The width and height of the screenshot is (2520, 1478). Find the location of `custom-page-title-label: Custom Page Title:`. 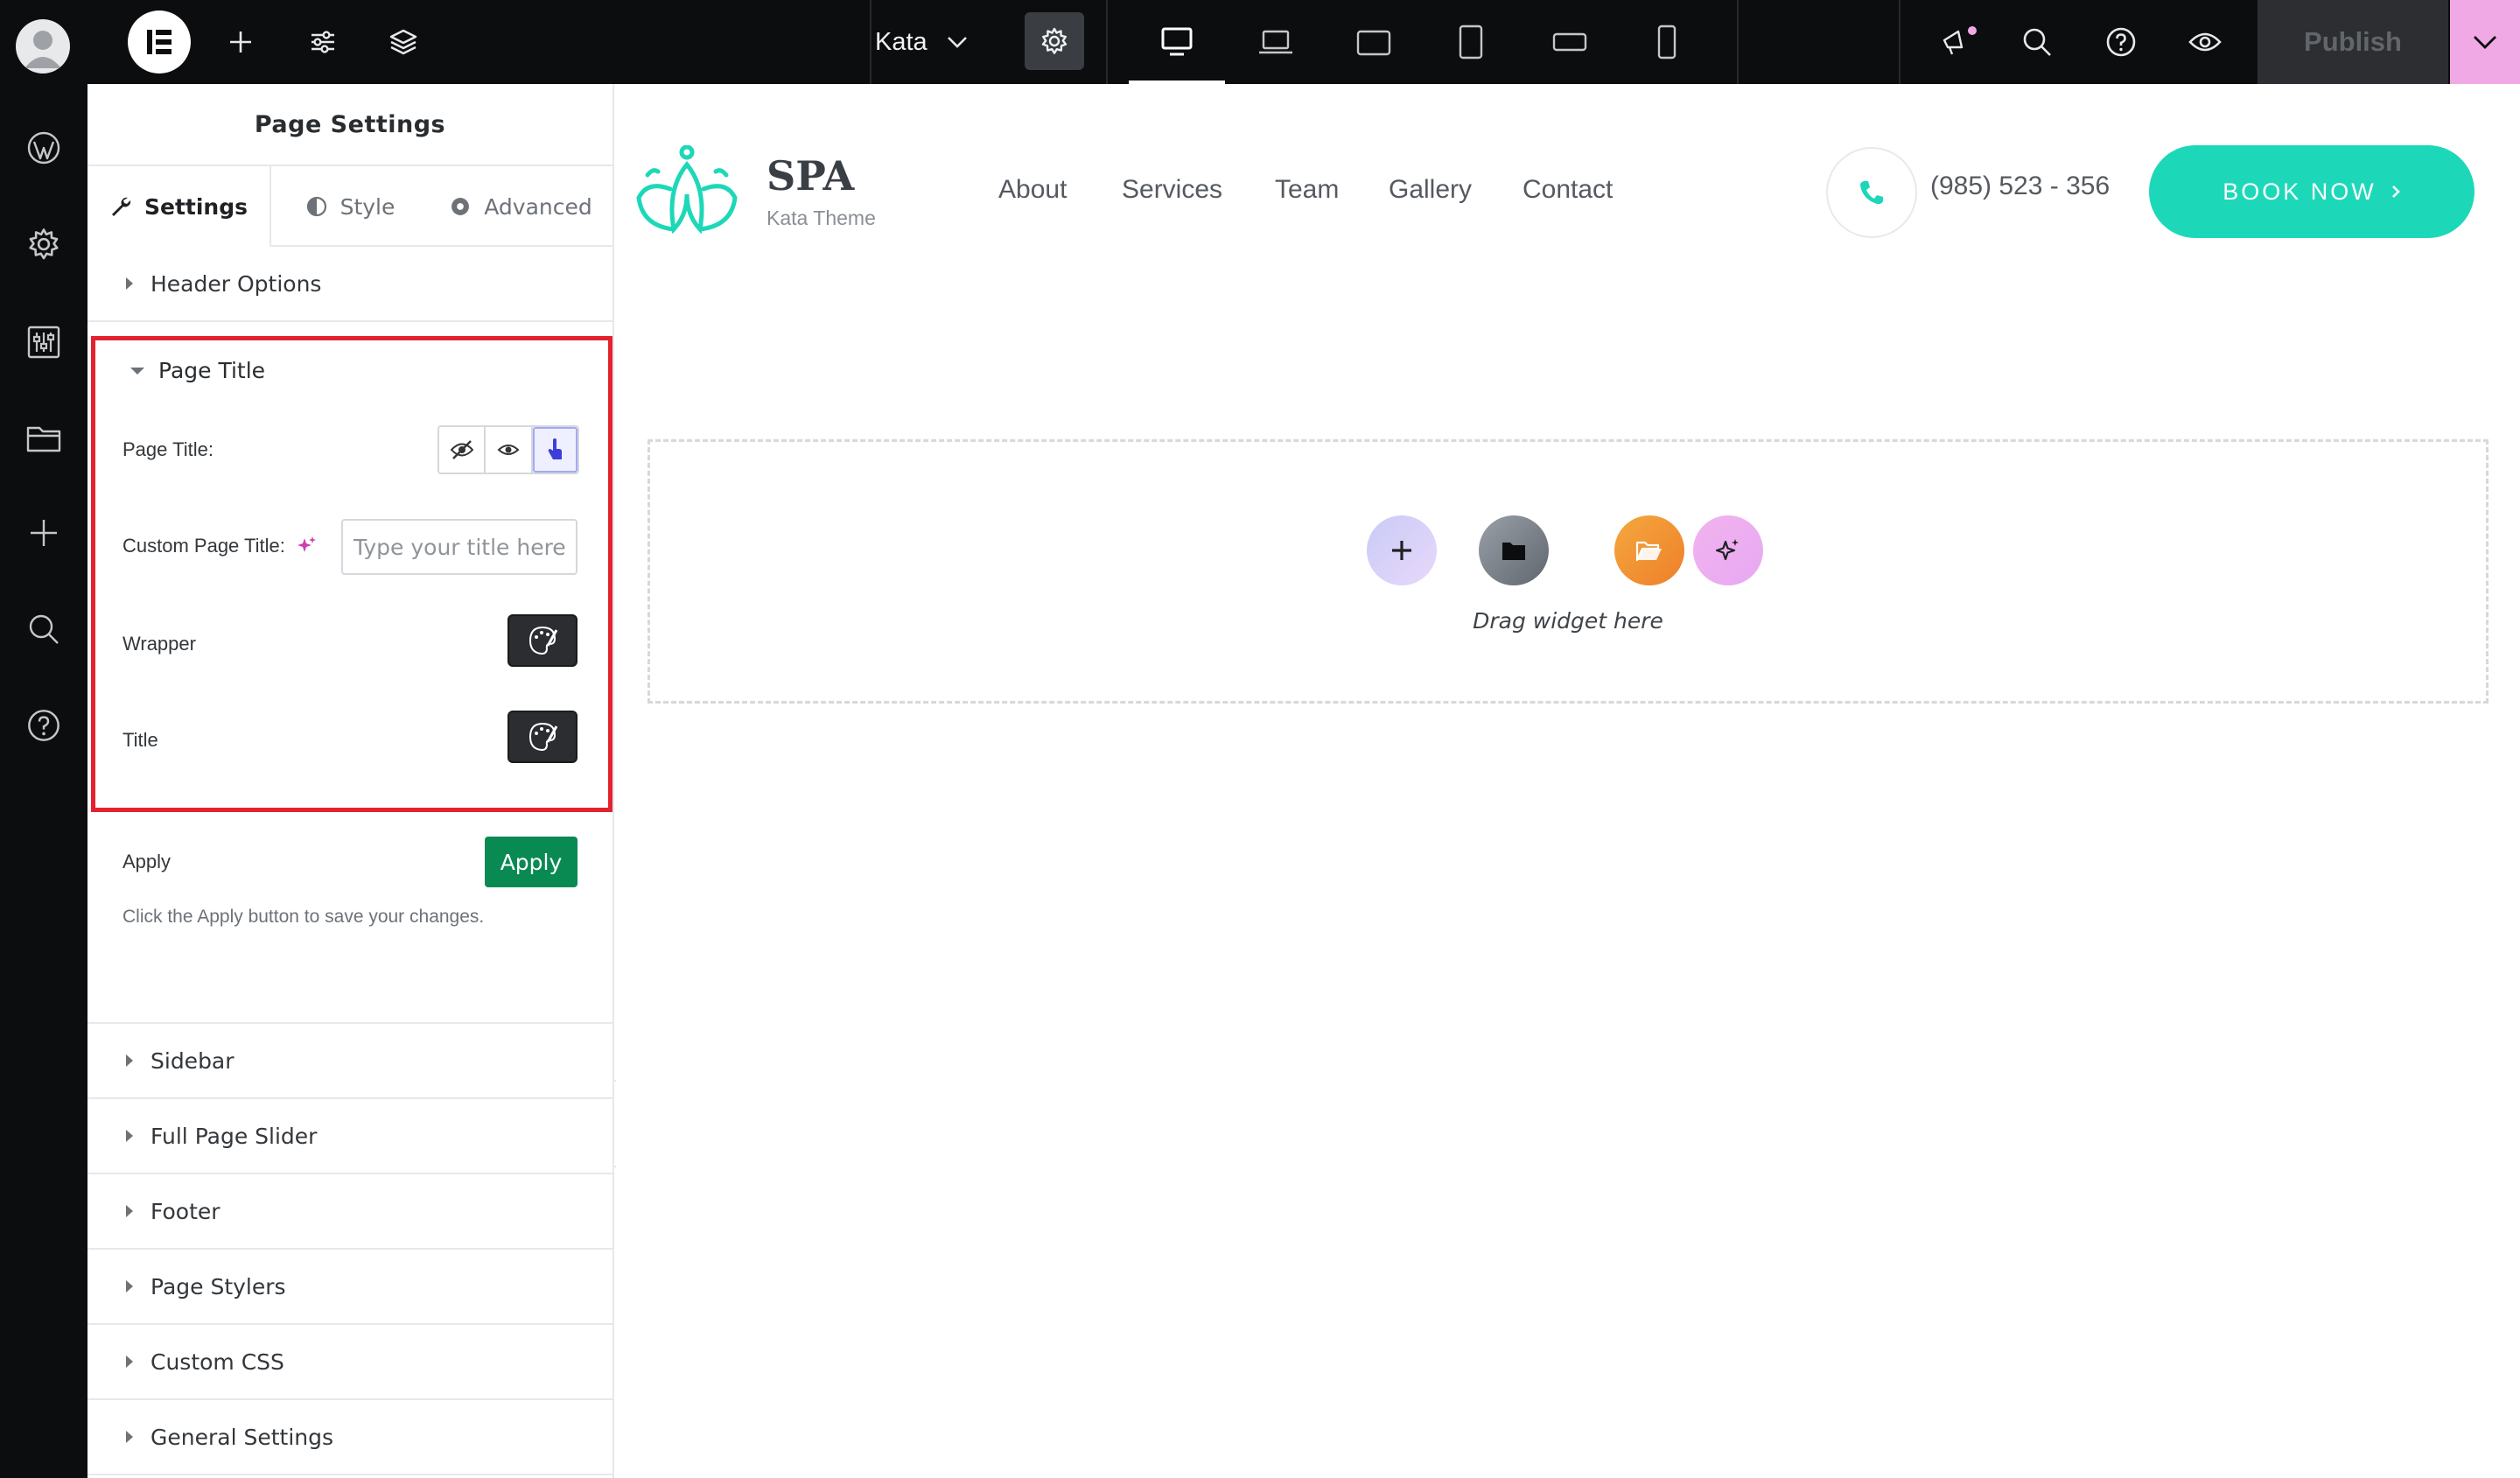

custom-page-title-label: Custom Page Title: is located at coordinates (219, 546).